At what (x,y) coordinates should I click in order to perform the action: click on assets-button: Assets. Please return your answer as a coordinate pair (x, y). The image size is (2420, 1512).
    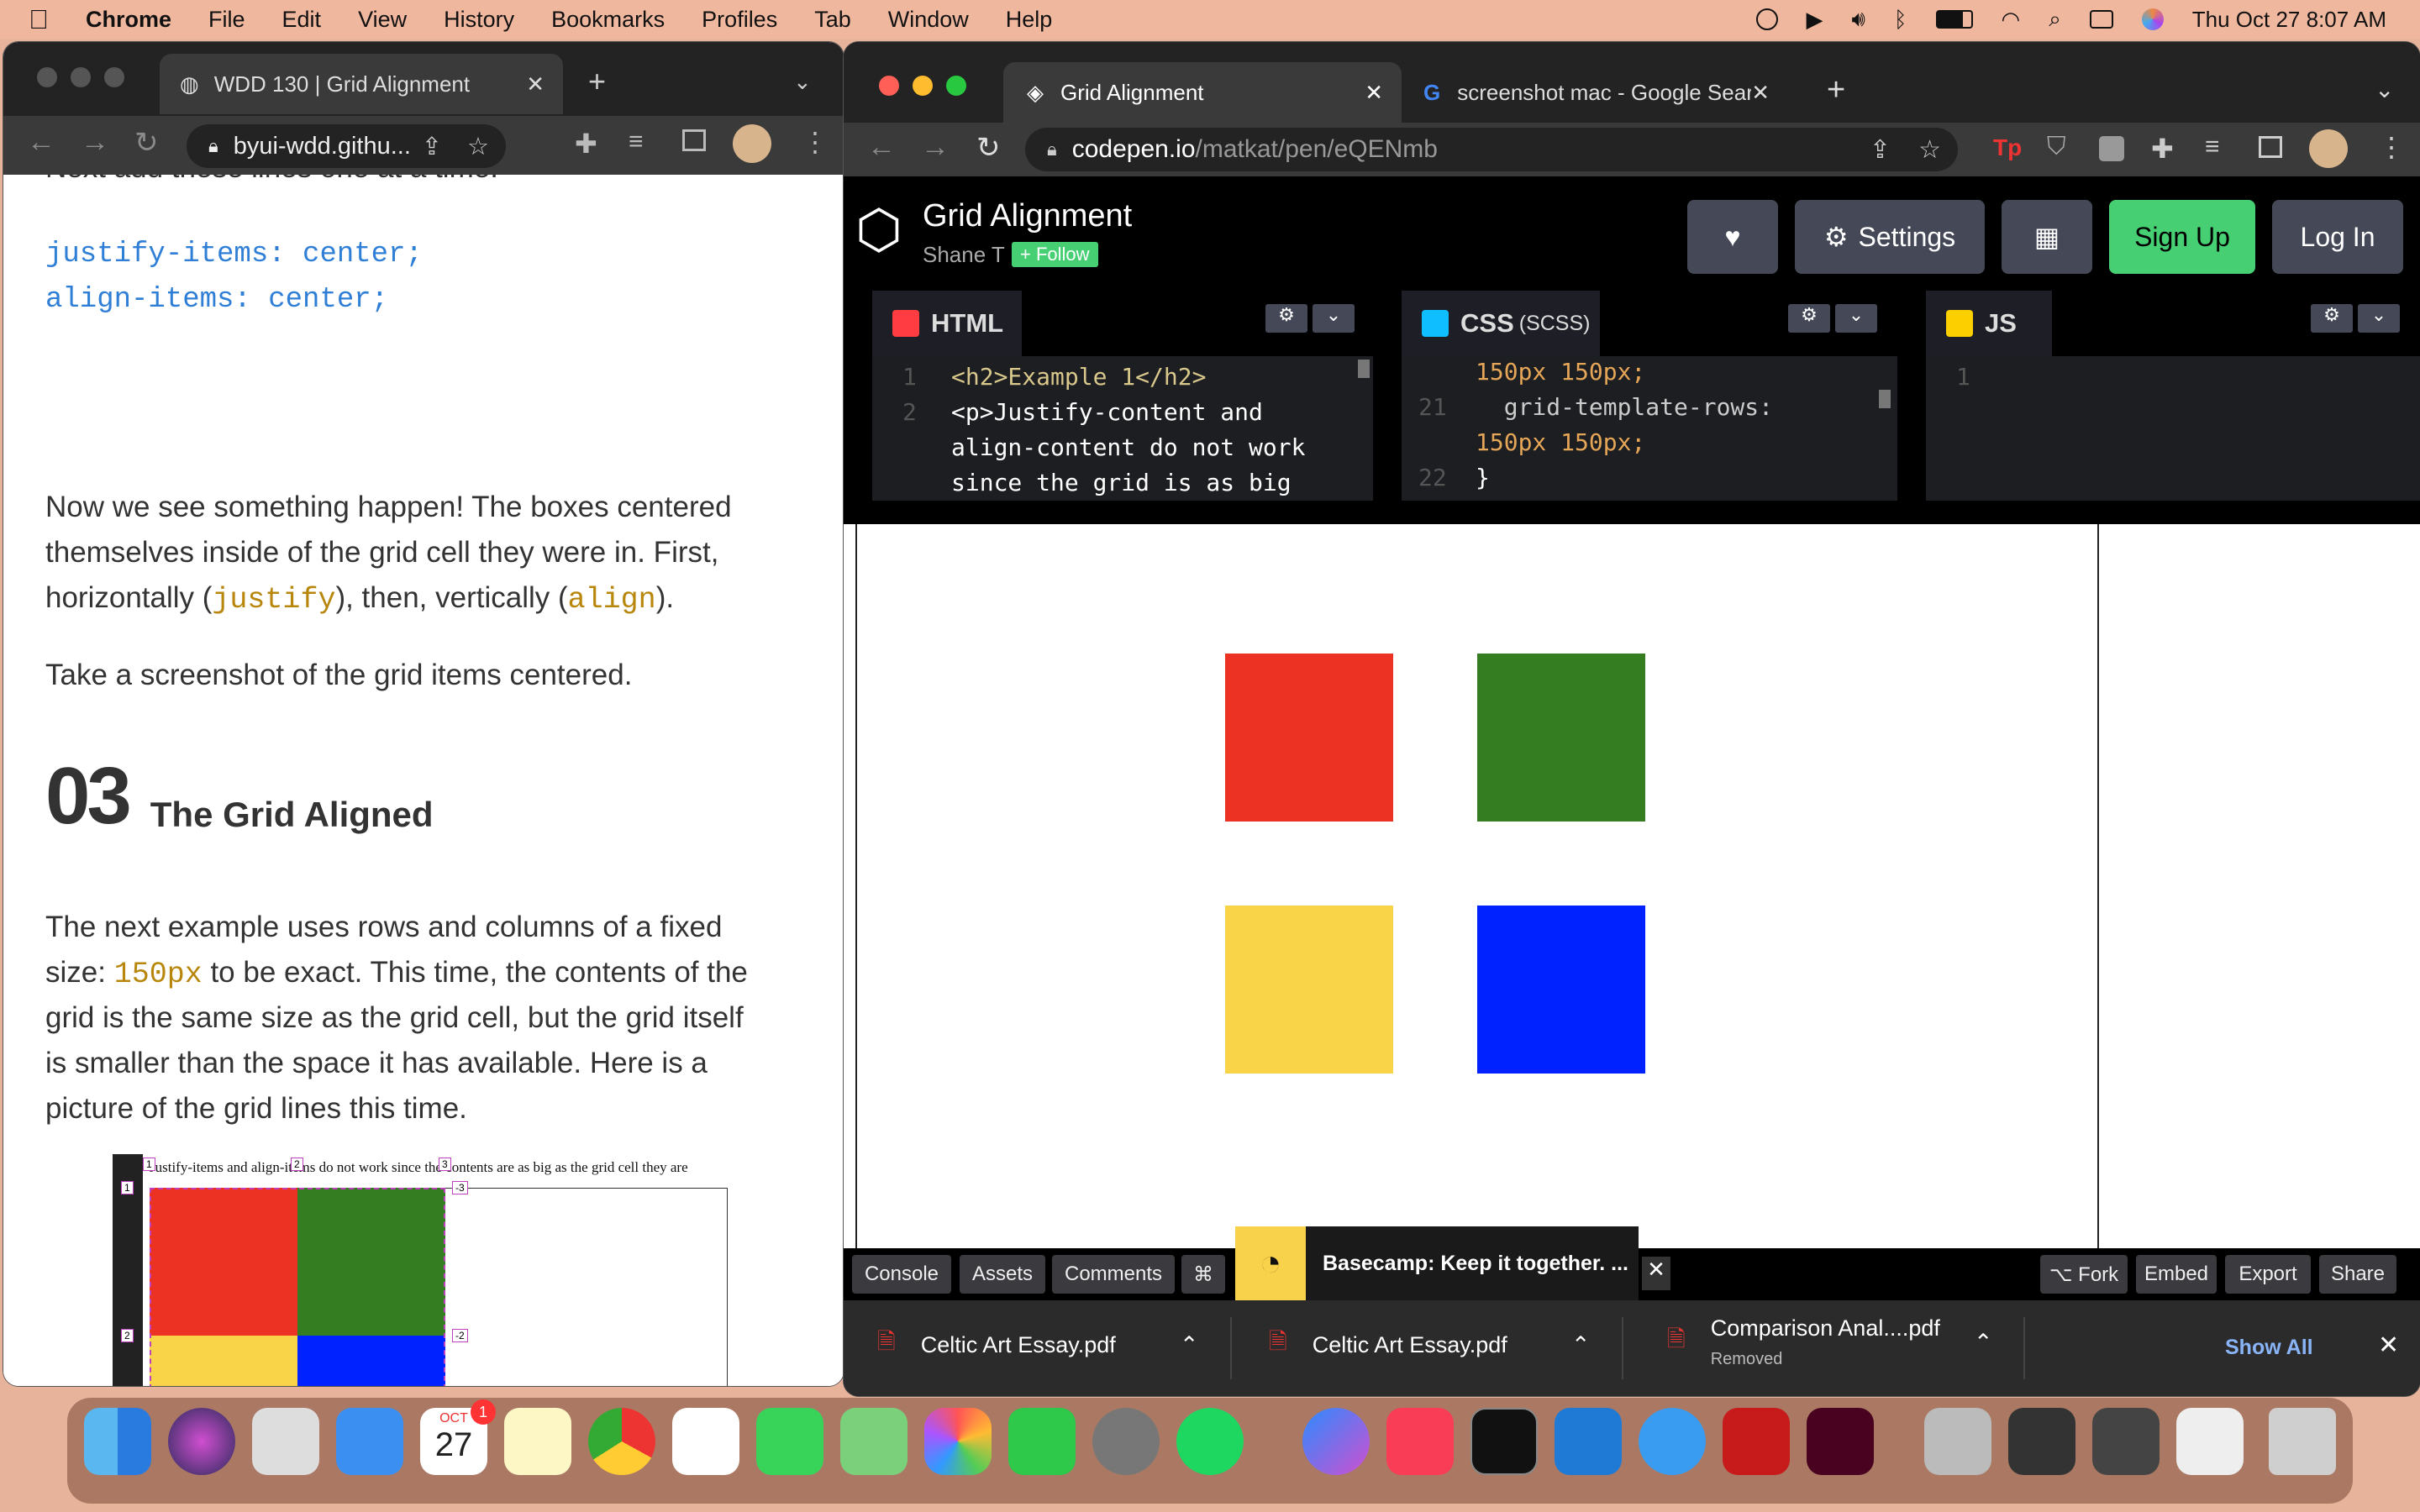
    Looking at the image, I should click on (1002, 1274).